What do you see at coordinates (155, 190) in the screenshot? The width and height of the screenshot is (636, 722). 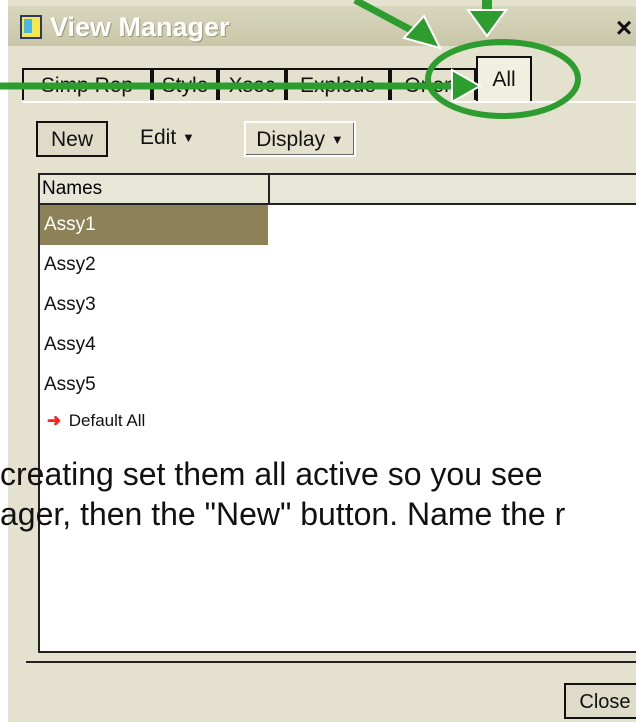 I see `column-header-names: Names` at bounding box center [155, 190].